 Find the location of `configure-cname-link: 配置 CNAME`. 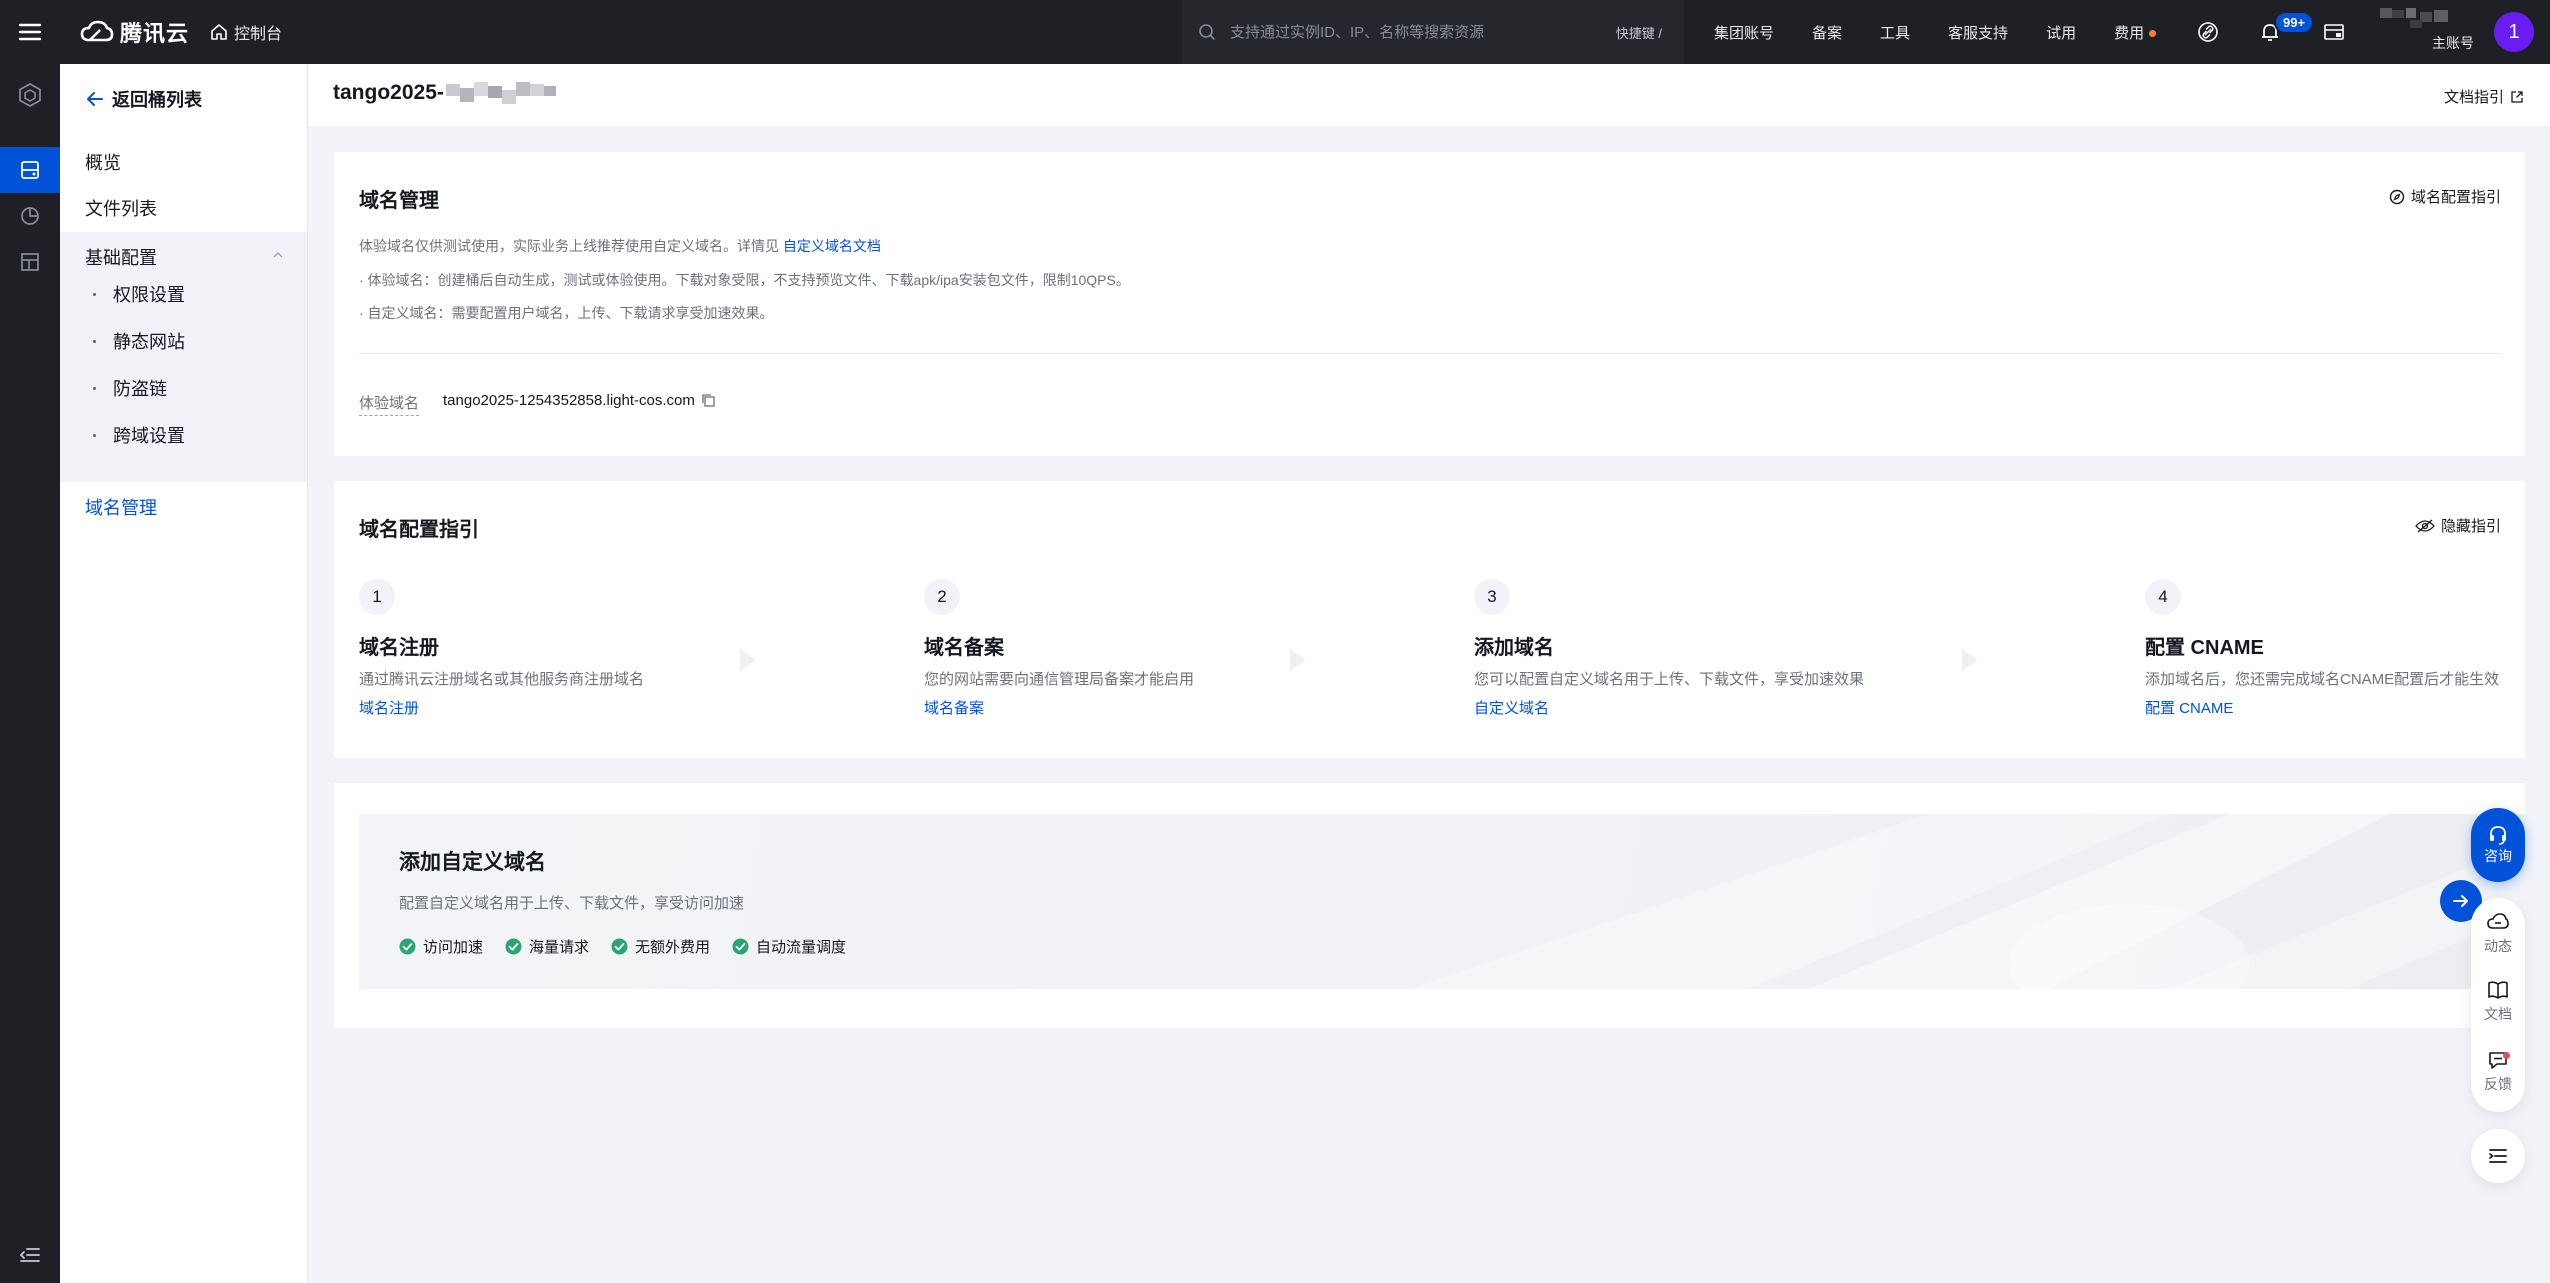

configure-cname-link: 配置 CNAME is located at coordinates (2322, 707).